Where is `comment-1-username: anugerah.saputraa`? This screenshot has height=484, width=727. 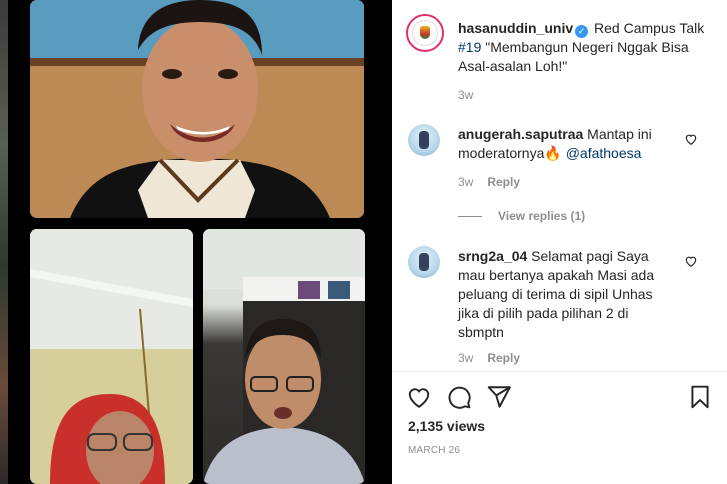 comment-1-username: anugerah.saputraa is located at coordinates (520, 134).